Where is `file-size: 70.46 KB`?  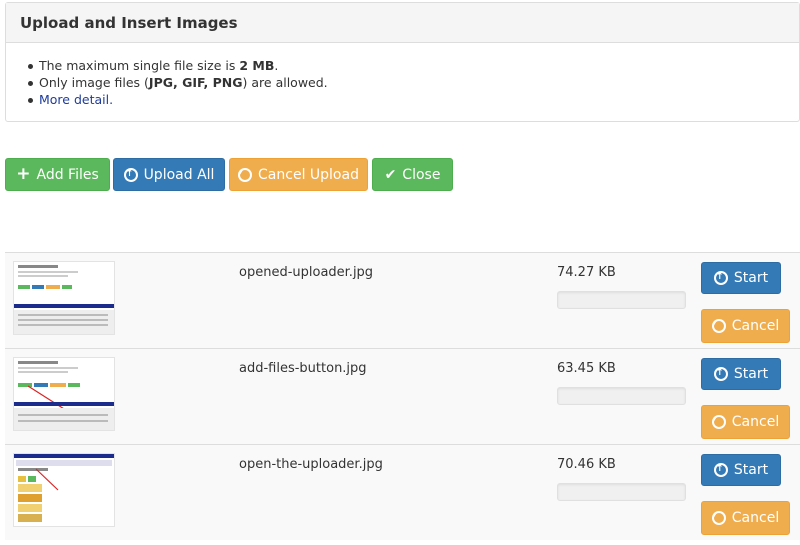
file-size: 70.46 KB is located at coordinates (586, 464).